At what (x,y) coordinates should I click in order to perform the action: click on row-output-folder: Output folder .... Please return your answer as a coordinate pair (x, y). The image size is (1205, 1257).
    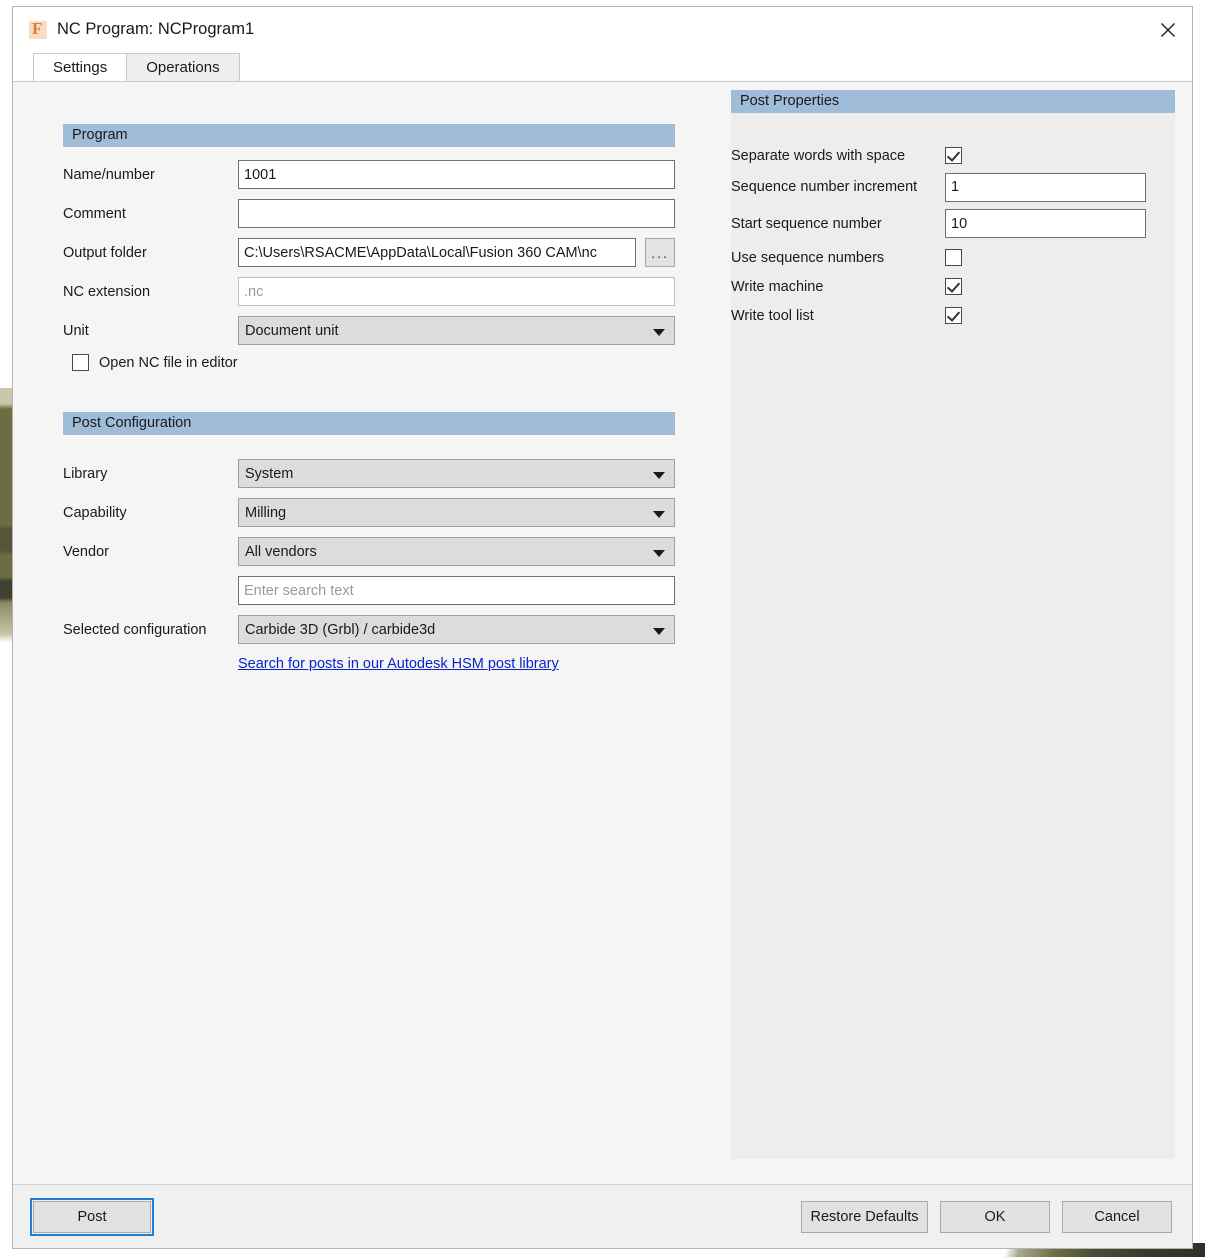
    Looking at the image, I should click on (369, 252).